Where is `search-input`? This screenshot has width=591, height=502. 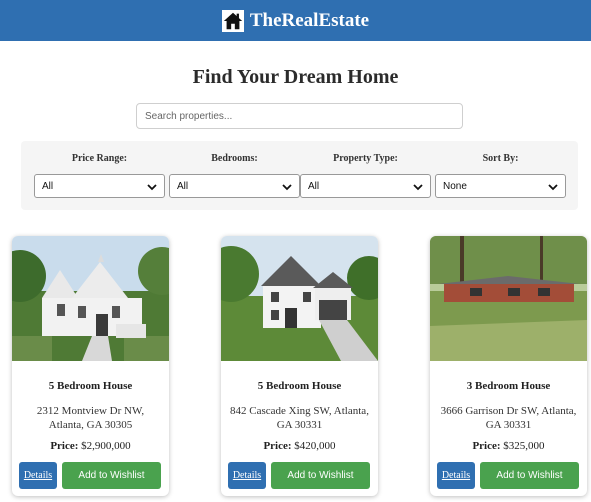
search-input is located at coordinates (299, 116).